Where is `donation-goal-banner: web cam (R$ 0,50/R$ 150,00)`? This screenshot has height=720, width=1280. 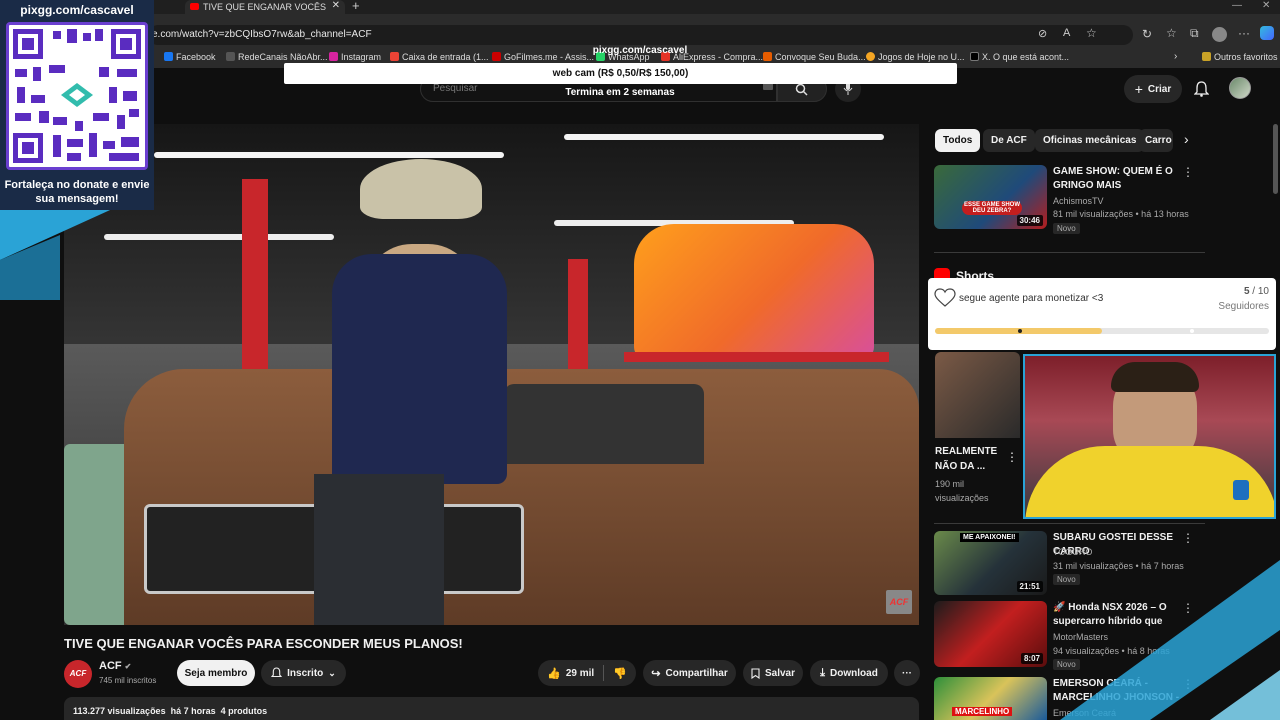 donation-goal-banner: web cam (R$ 0,50/R$ 150,00) is located at coordinates (620, 73).